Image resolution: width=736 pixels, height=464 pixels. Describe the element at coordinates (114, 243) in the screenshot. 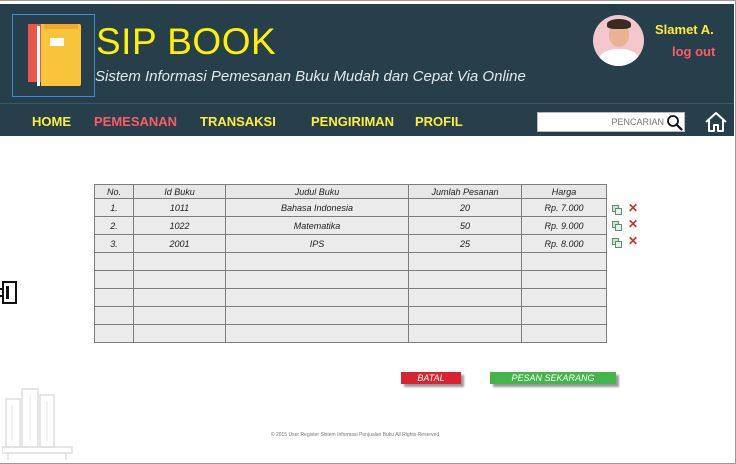

I see `cell-no: 3.` at that location.